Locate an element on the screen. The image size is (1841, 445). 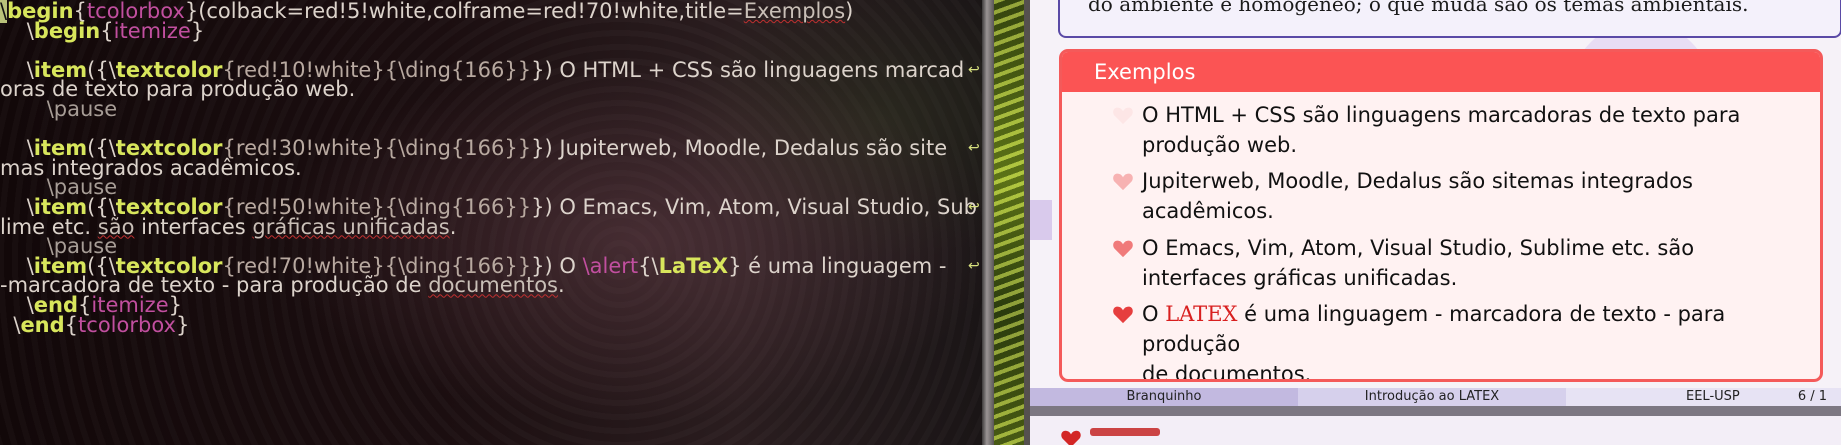
item-line: acadêmicos. is located at coordinates (1208, 211).